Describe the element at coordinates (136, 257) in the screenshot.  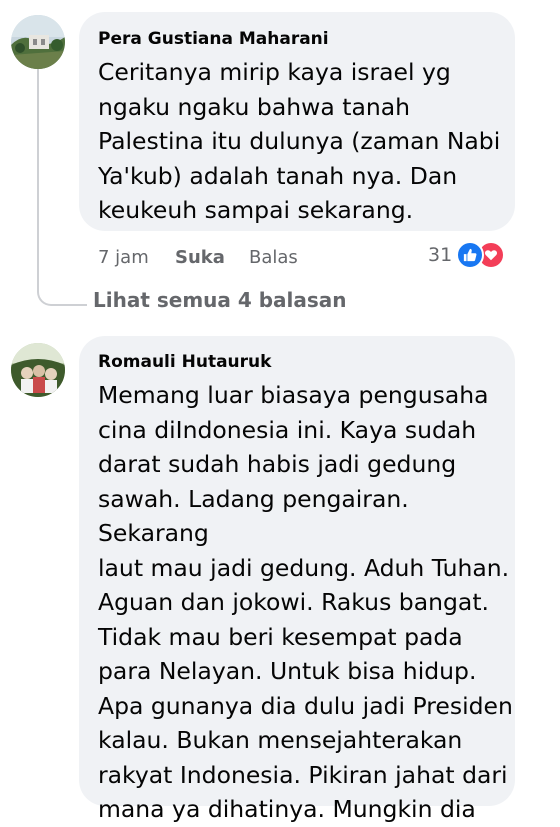
I see `comment-timestamp: 7 jam` at that location.